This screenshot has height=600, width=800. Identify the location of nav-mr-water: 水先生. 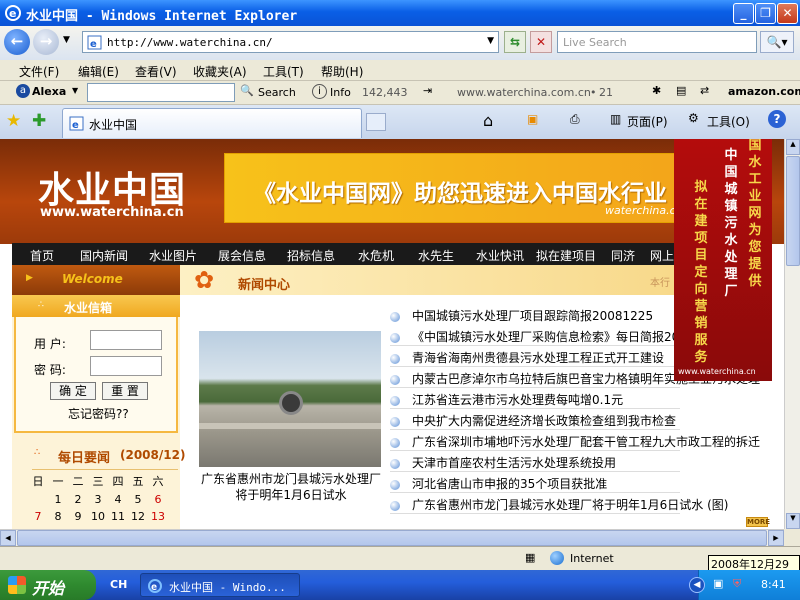
(436, 255).